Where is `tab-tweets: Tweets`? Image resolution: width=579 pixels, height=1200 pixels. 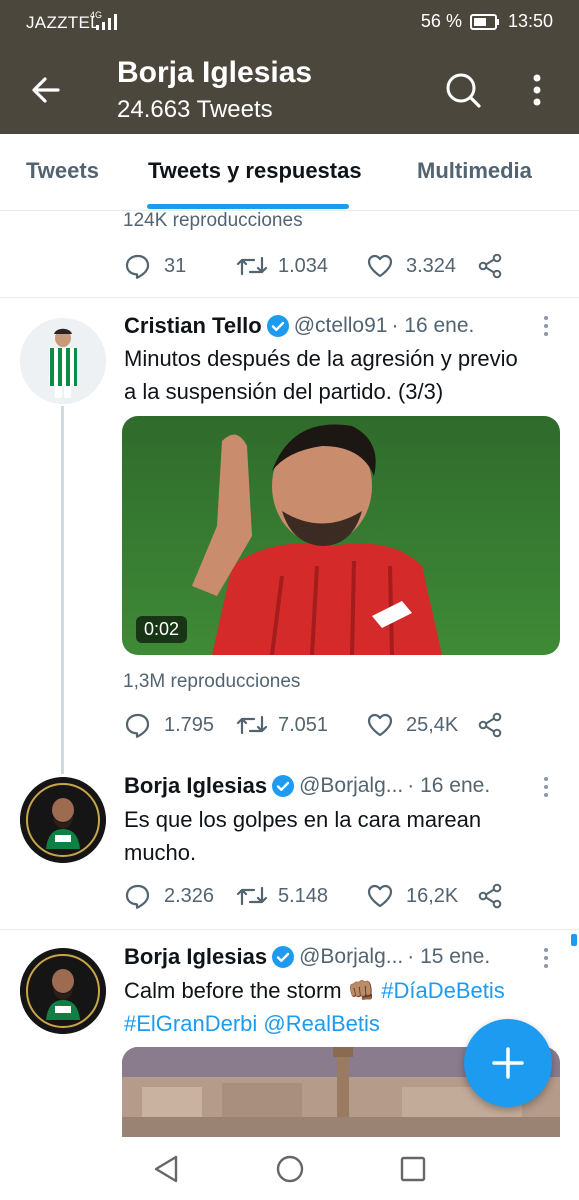 tab-tweets: Tweets is located at coordinates (62, 171).